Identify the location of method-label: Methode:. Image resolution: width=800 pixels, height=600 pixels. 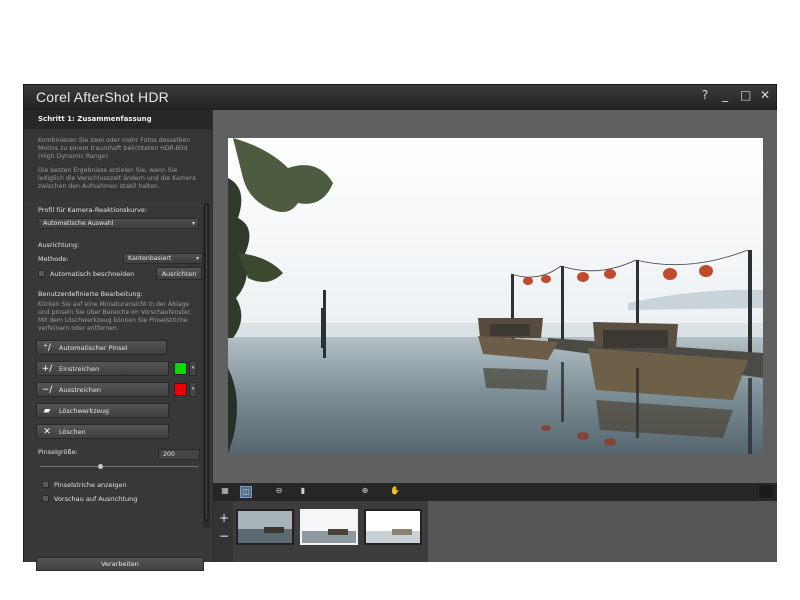
(53, 259).